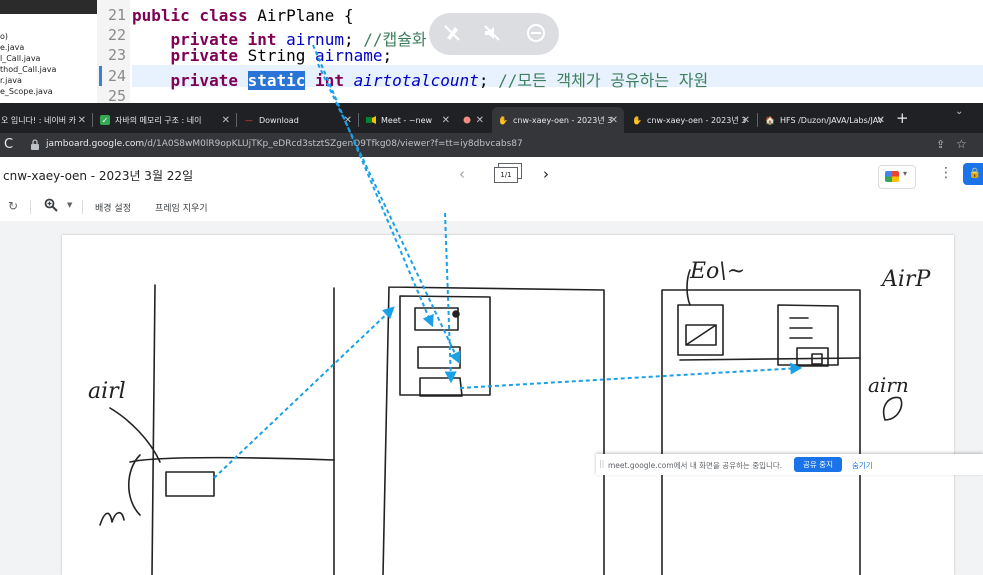 The height and width of the screenshot is (575, 983). I want to click on presenter-controls, so click(494, 34).